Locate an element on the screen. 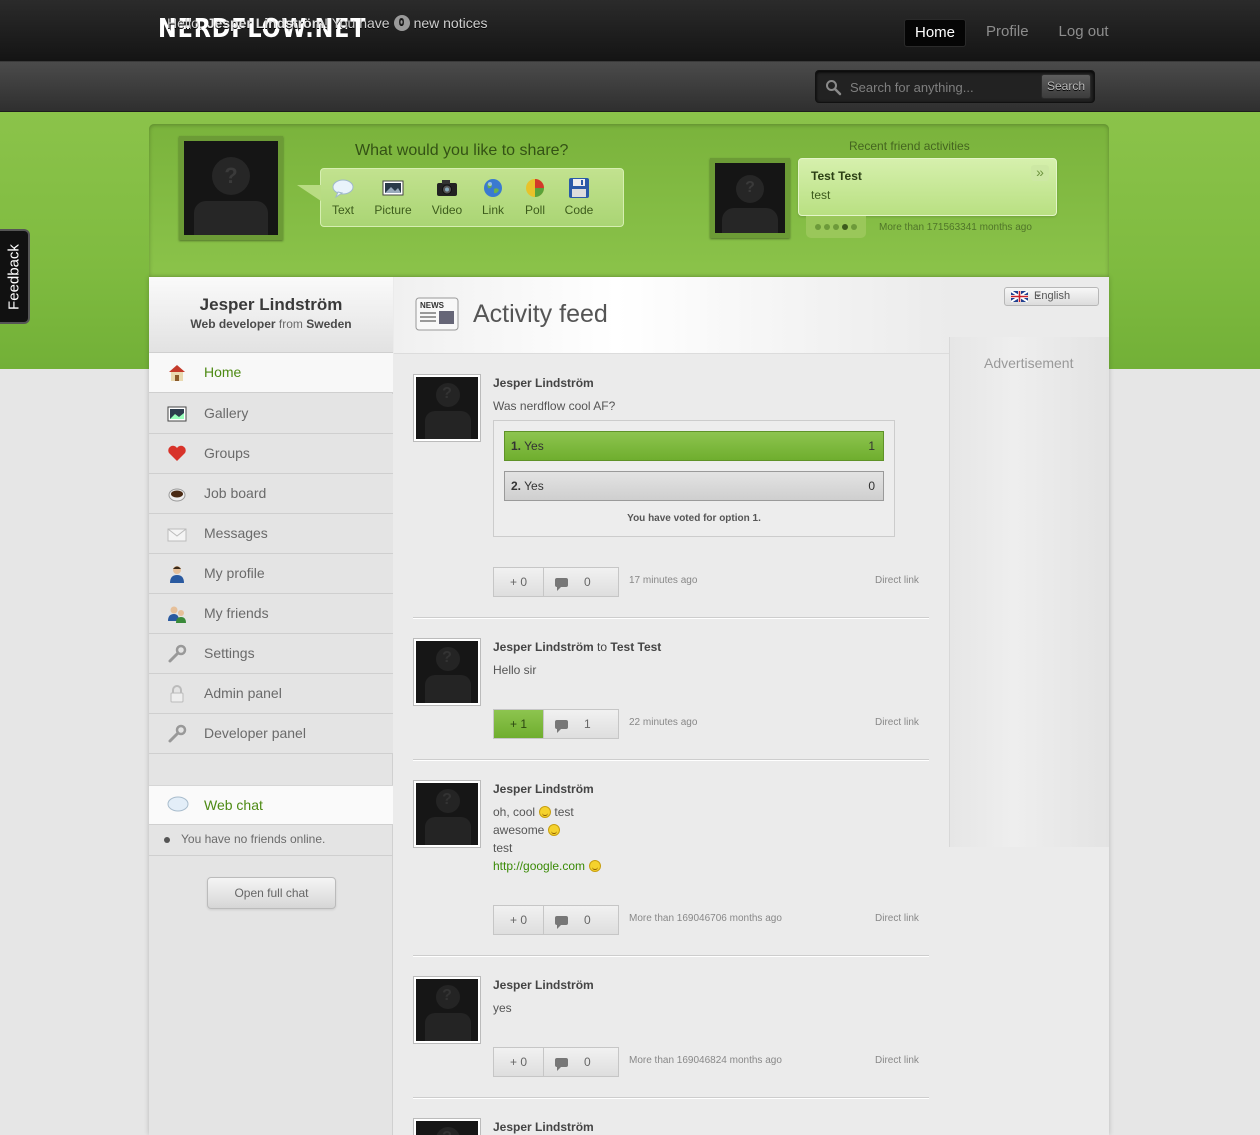 The image size is (1260, 1135). svg-text: NEWS is located at coordinates (432, 305).